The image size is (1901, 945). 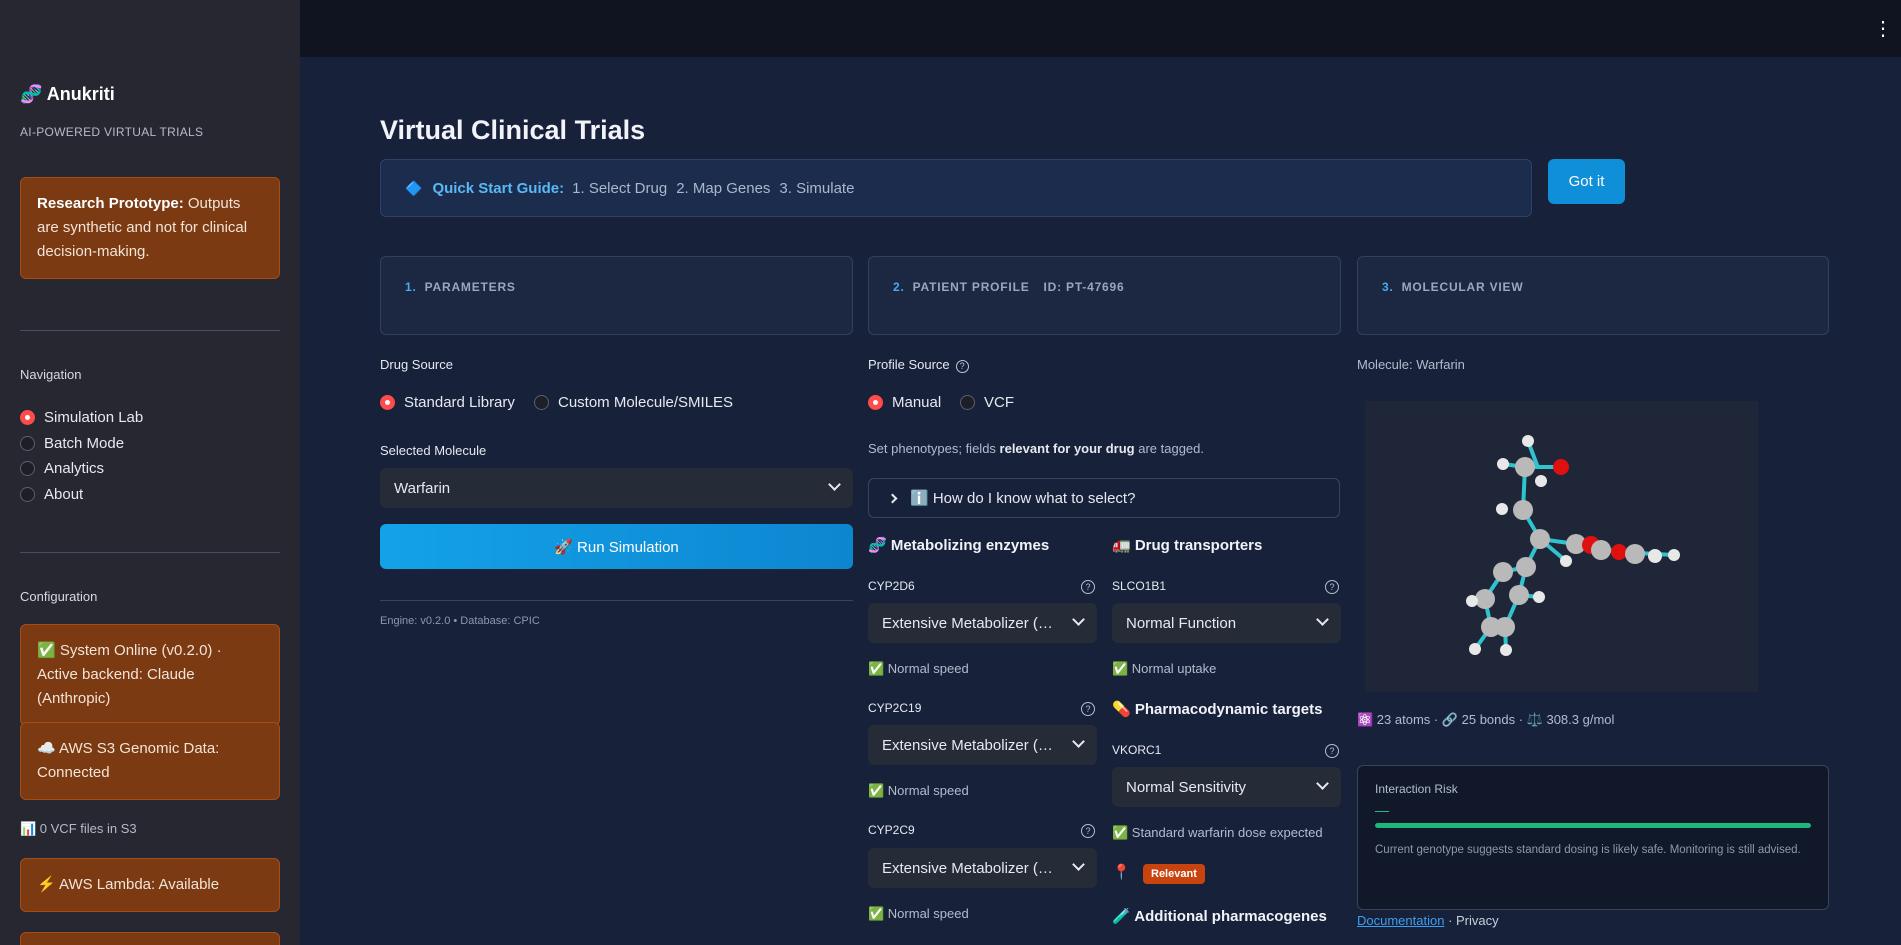 What do you see at coordinates (616, 600) in the screenshot?
I see `divider` at bounding box center [616, 600].